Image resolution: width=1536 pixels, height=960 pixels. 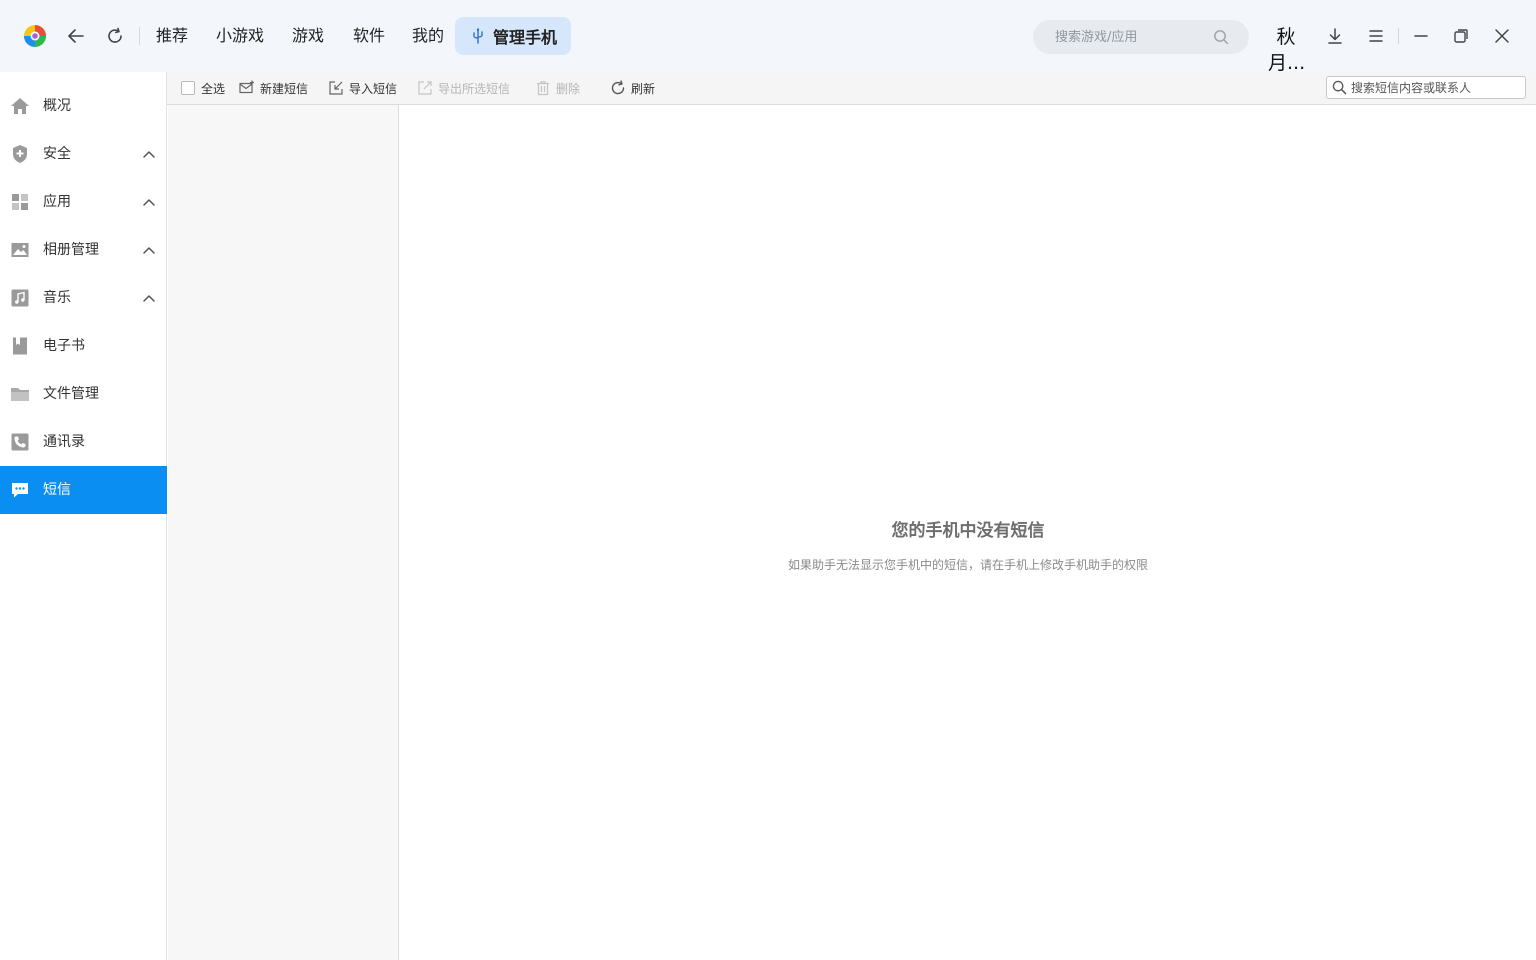 I want to click on menu-icon, so click(x=1376, y=36).